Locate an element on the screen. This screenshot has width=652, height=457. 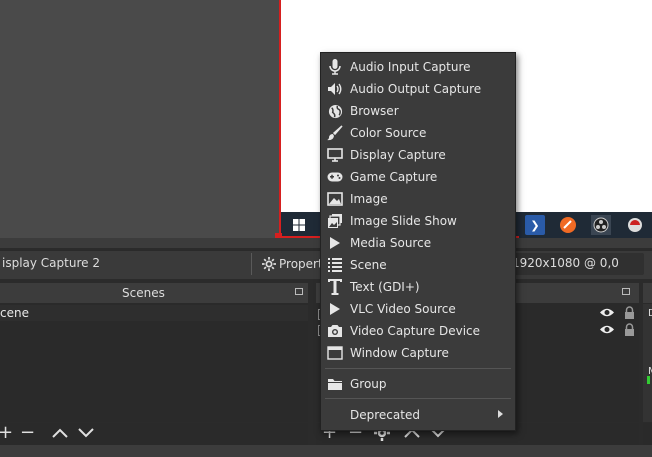
menu-item-deprecated: Deprecated is located at coordinates (418, 415).